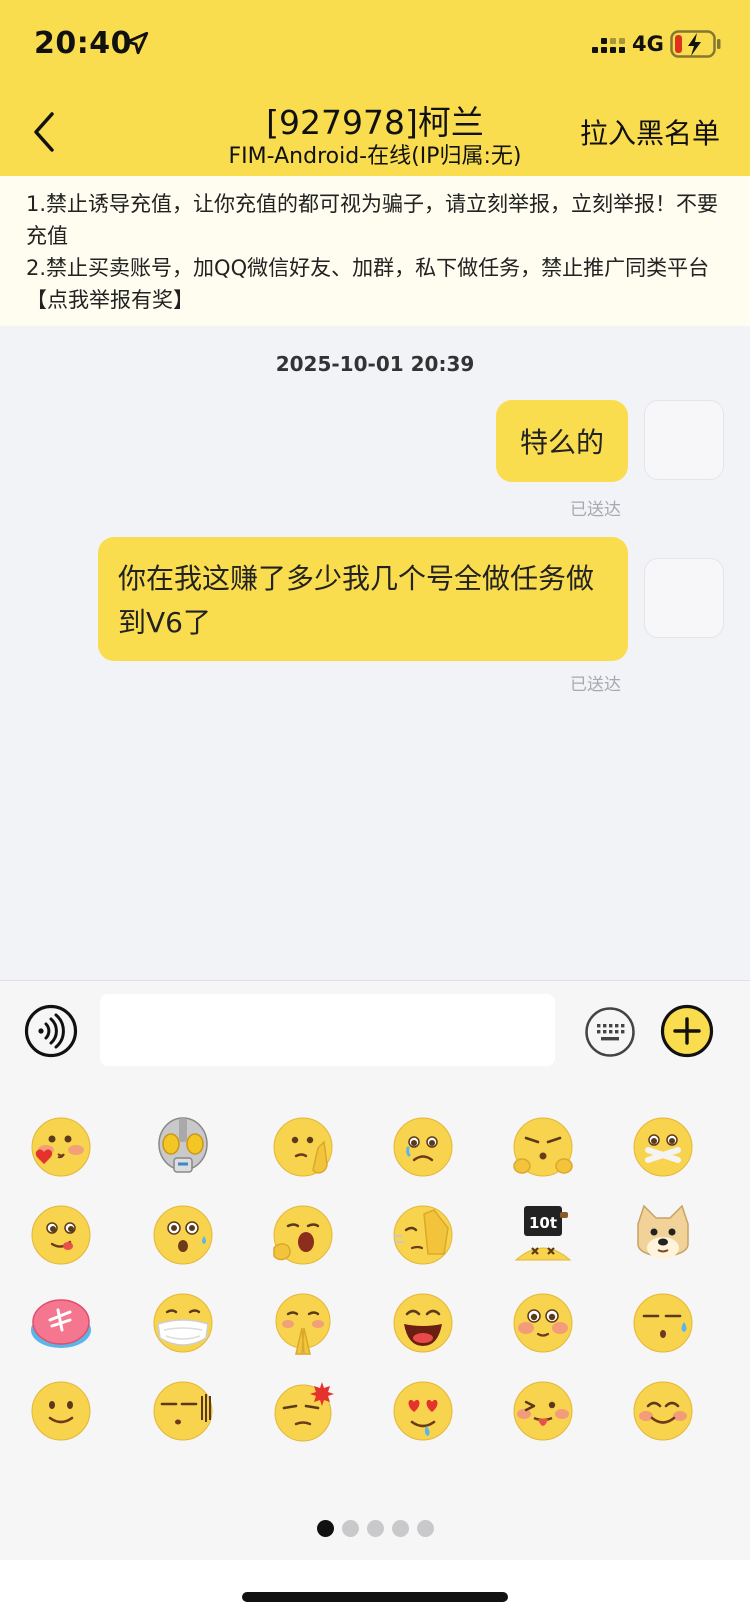 The width and height of the screenshot is (750, 1624). What do you see at coordinates (61, 1323) in the screenshot?
I see `red-packet-emoji` at bounding box center [61, 1323].